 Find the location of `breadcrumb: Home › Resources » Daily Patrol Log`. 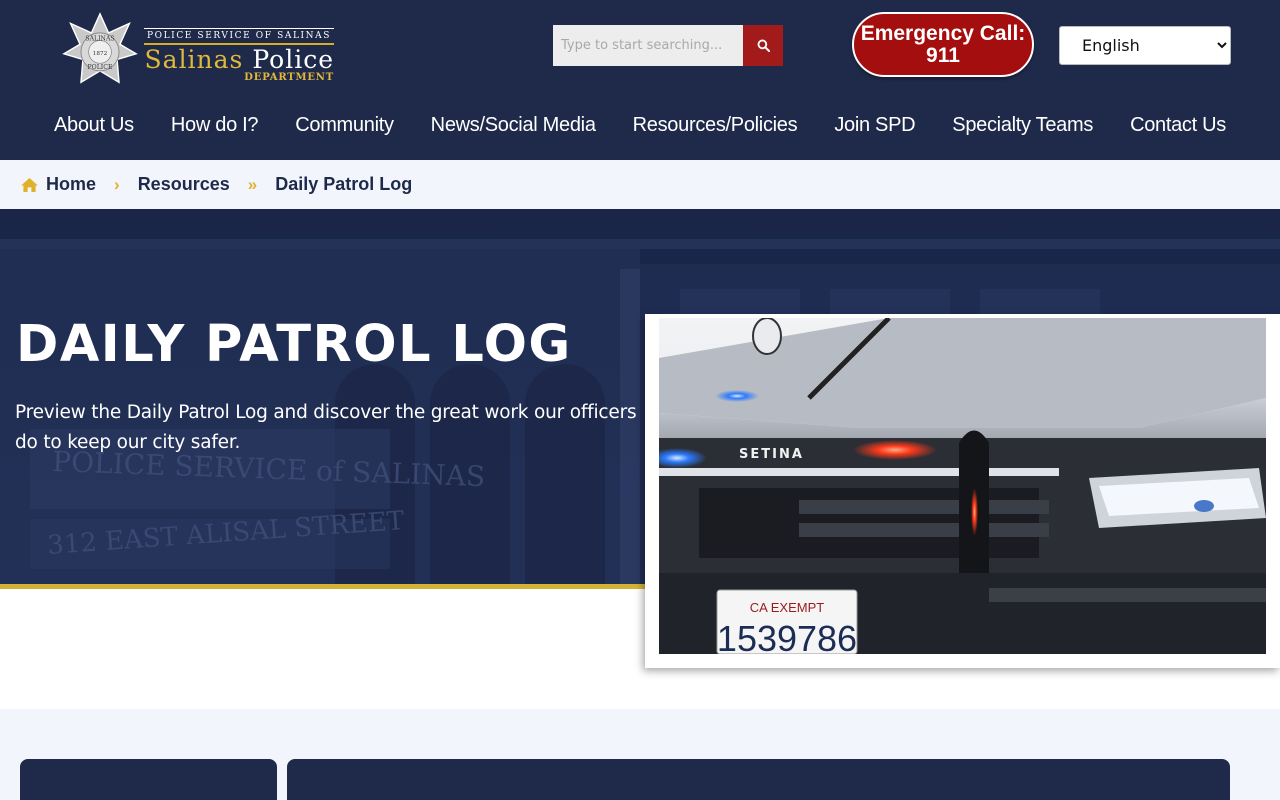

breadcrumb: Home › Resources » Daily Patrol Log is located at coordinates (640, 184).